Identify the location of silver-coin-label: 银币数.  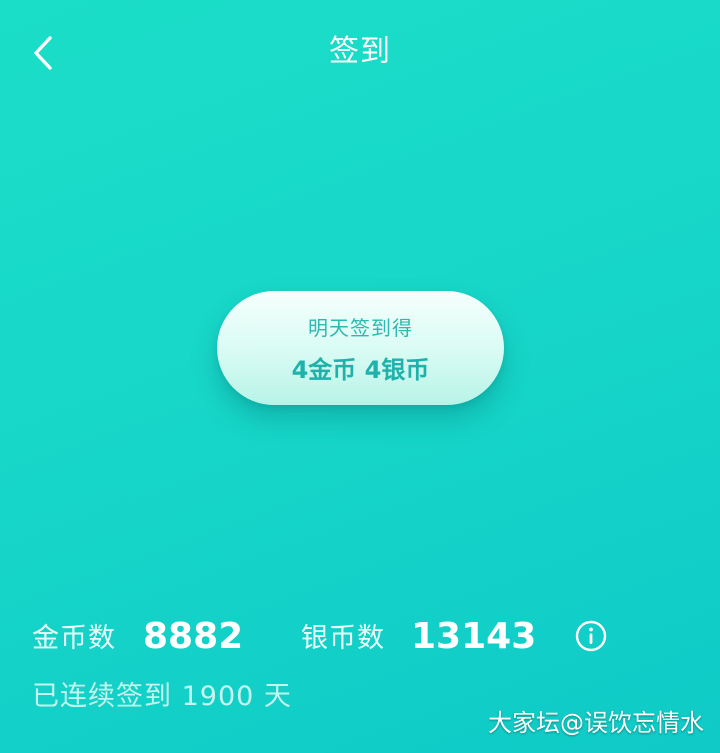
(343, 638).